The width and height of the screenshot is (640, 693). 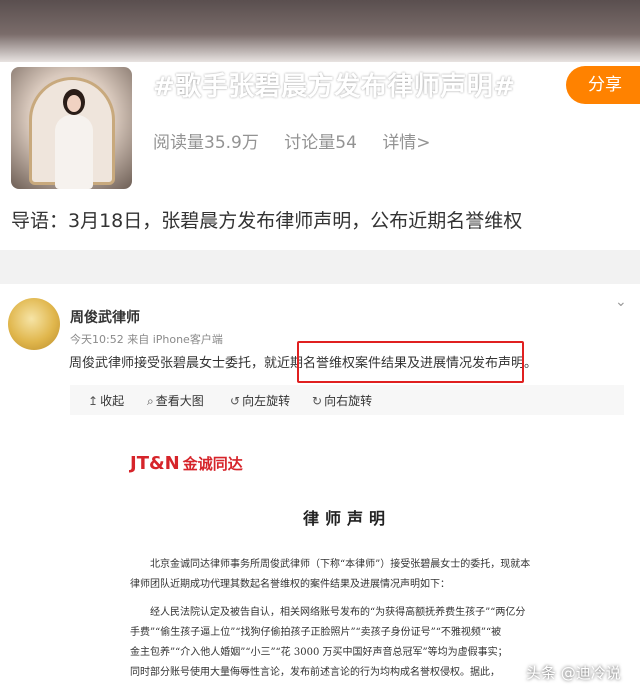 I want to click on avatar, so click(x=34, y=324).